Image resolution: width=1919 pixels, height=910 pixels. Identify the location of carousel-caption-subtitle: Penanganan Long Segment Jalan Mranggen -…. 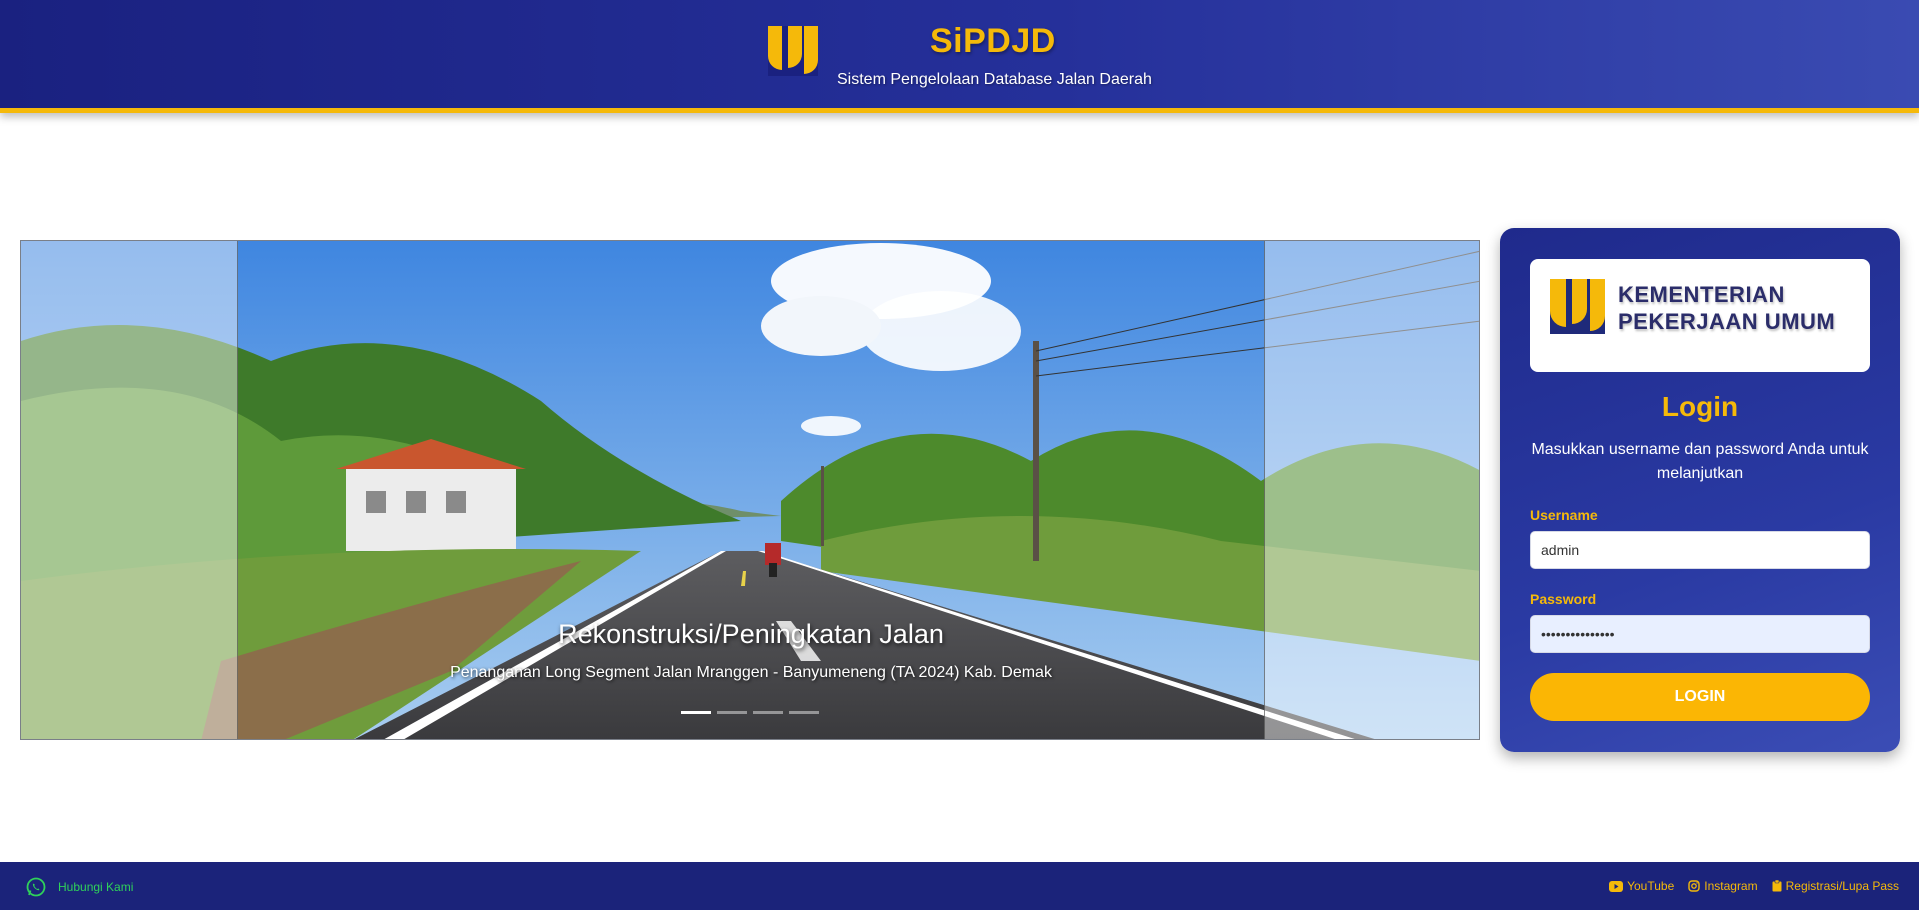
(751, 672).